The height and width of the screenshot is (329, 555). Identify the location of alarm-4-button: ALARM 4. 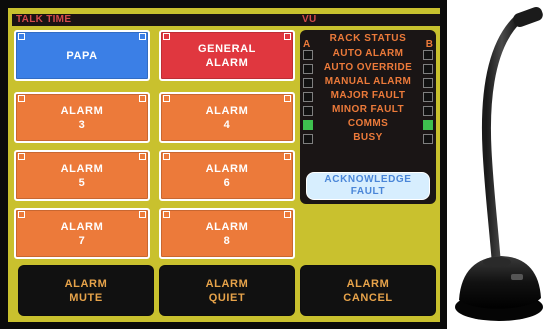
(227, 117).